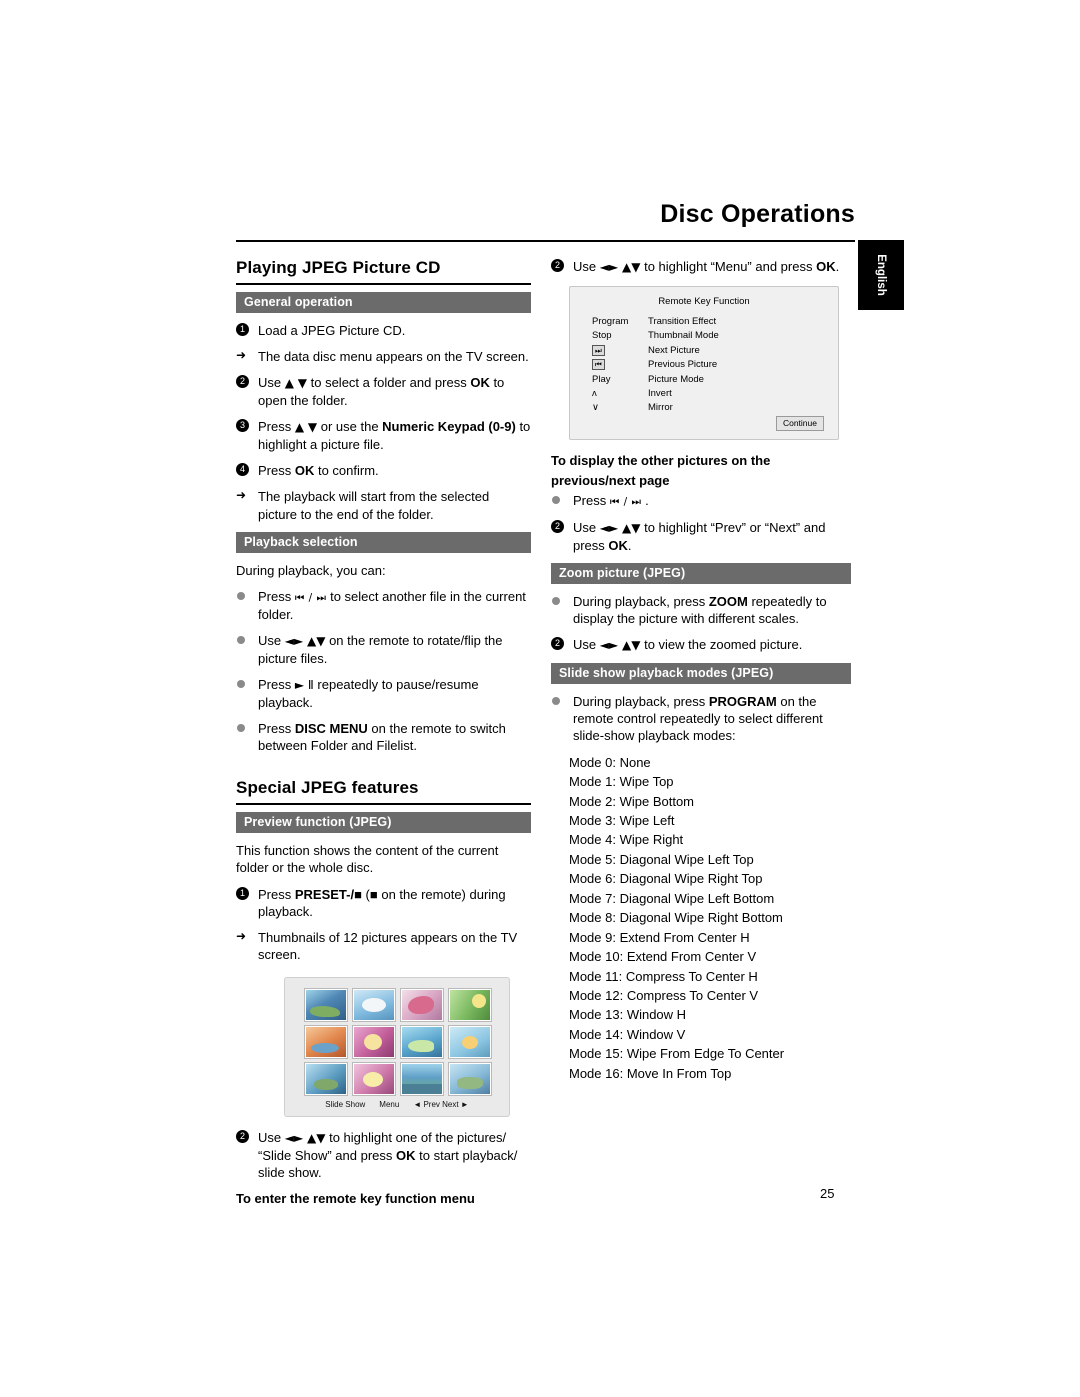 The width and height of the screenshot is (1080, 1397). What do you see at coordinates (610, 480) in the screenshot?
I see `other-pictures-heading-line2: previous/next page` at bounding box center [610, 480].